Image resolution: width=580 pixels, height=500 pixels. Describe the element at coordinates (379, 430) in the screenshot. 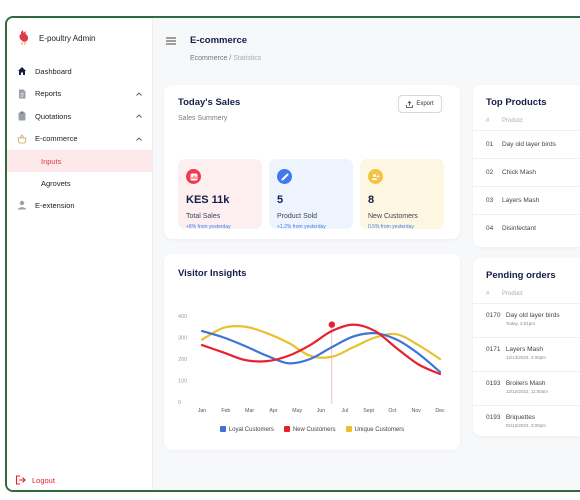

I see `legend-label: Unique Customers` at that location.